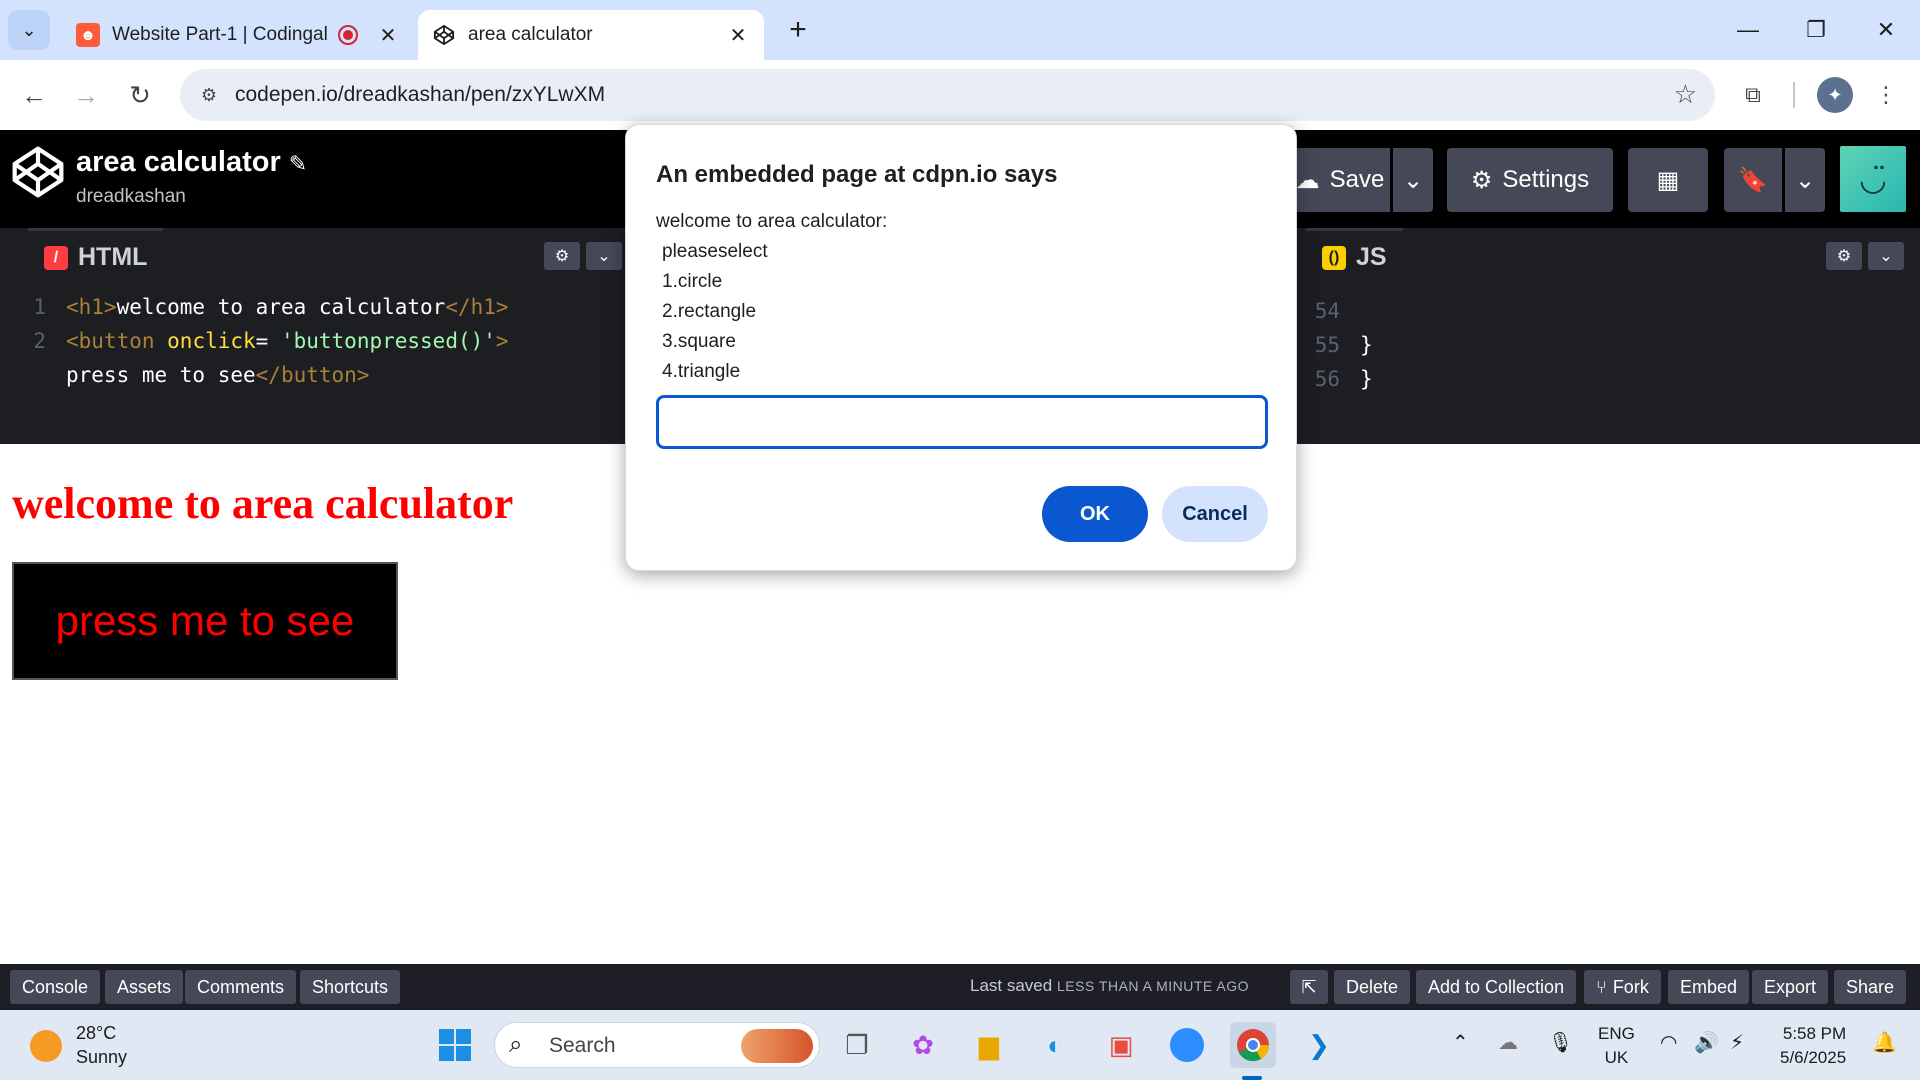 The height and width of the screenshot is (1080, 1920). Describe the element at coordinates (798, 30) in the screenshot. I see `new-tab-button: +` at that location.